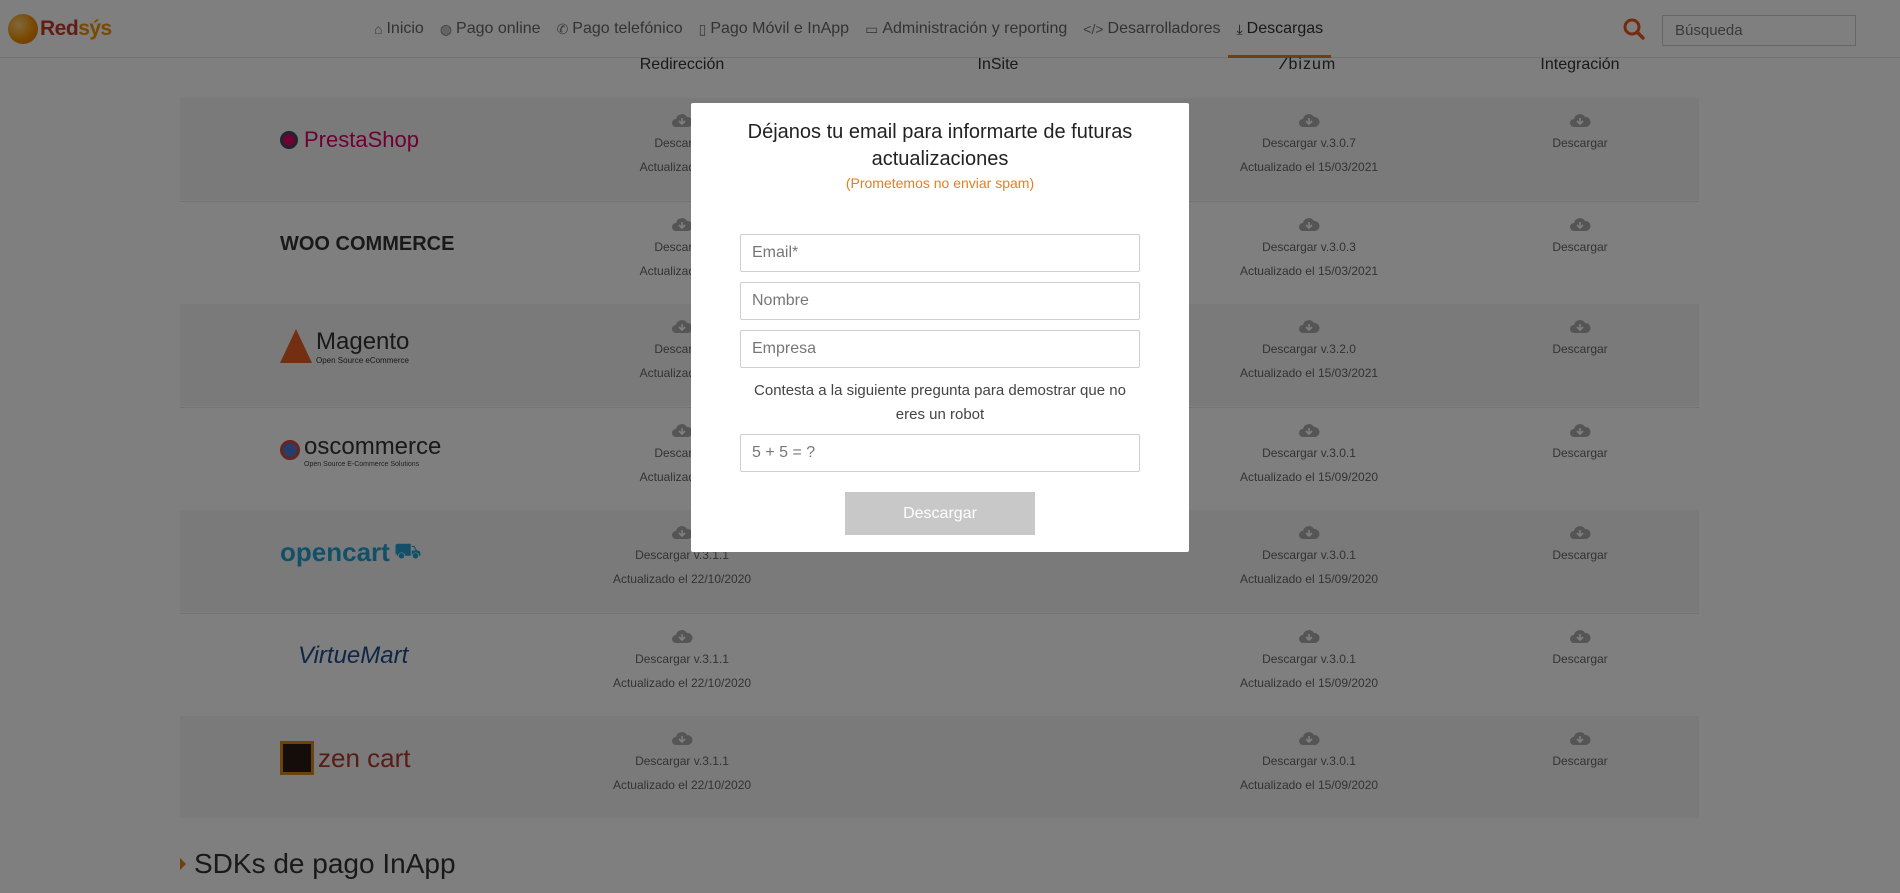  I want to click on captcha-field, so click(940, 453).